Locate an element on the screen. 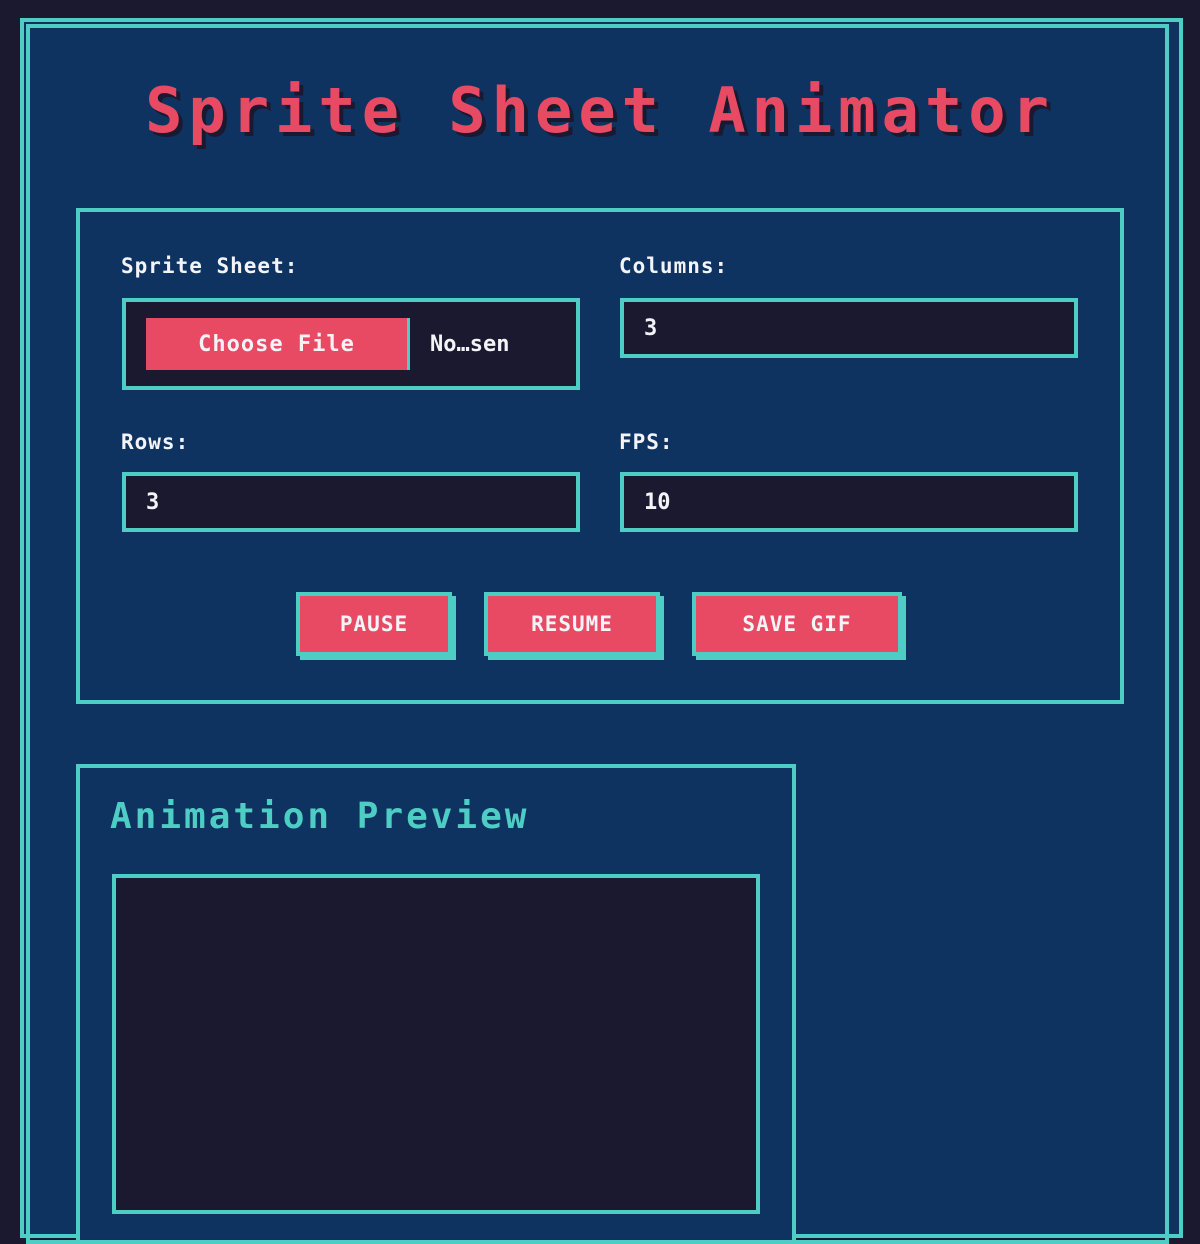 This screenshot has height=1244, width=1200. fps-input is located at coordinates (849, 502).